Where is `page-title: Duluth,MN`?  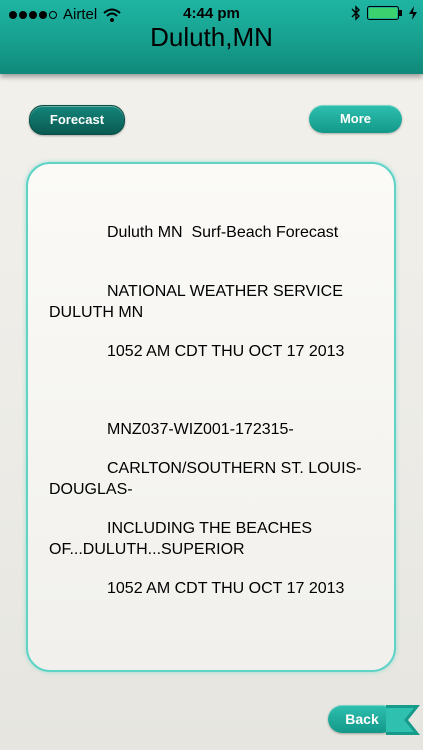
page-title: Duluth,MN is located at coordinates (211, 37).